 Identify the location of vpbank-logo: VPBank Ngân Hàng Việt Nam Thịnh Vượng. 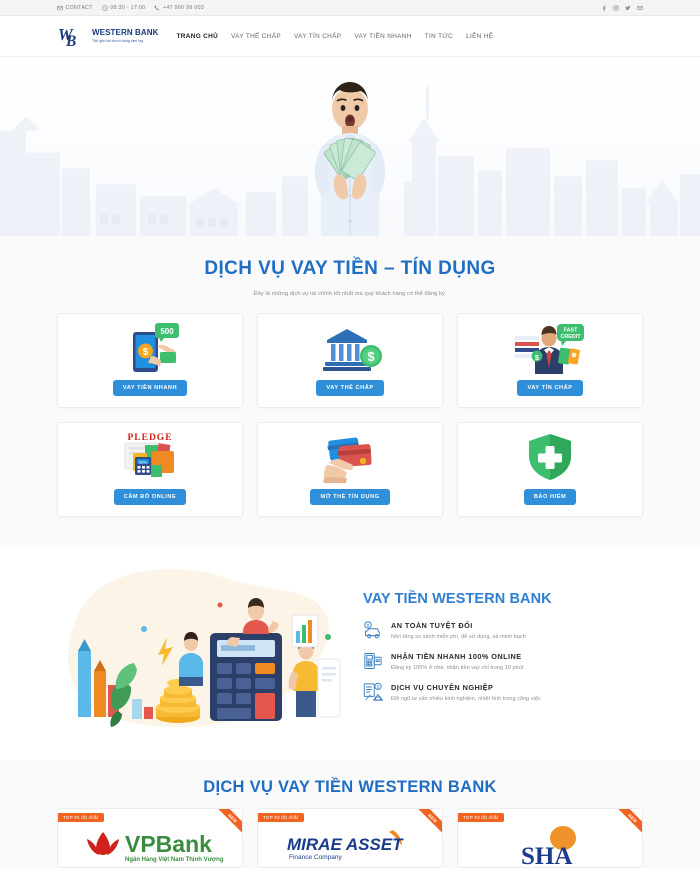
(150, 846).